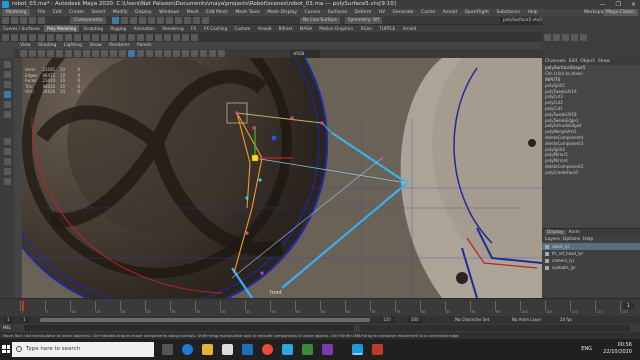 This screenshot has width=640, height=360. What do you see at coordinates (95, 53) in the screenshot?
I see `field-chart-icon` at bounding box center [95, 53].